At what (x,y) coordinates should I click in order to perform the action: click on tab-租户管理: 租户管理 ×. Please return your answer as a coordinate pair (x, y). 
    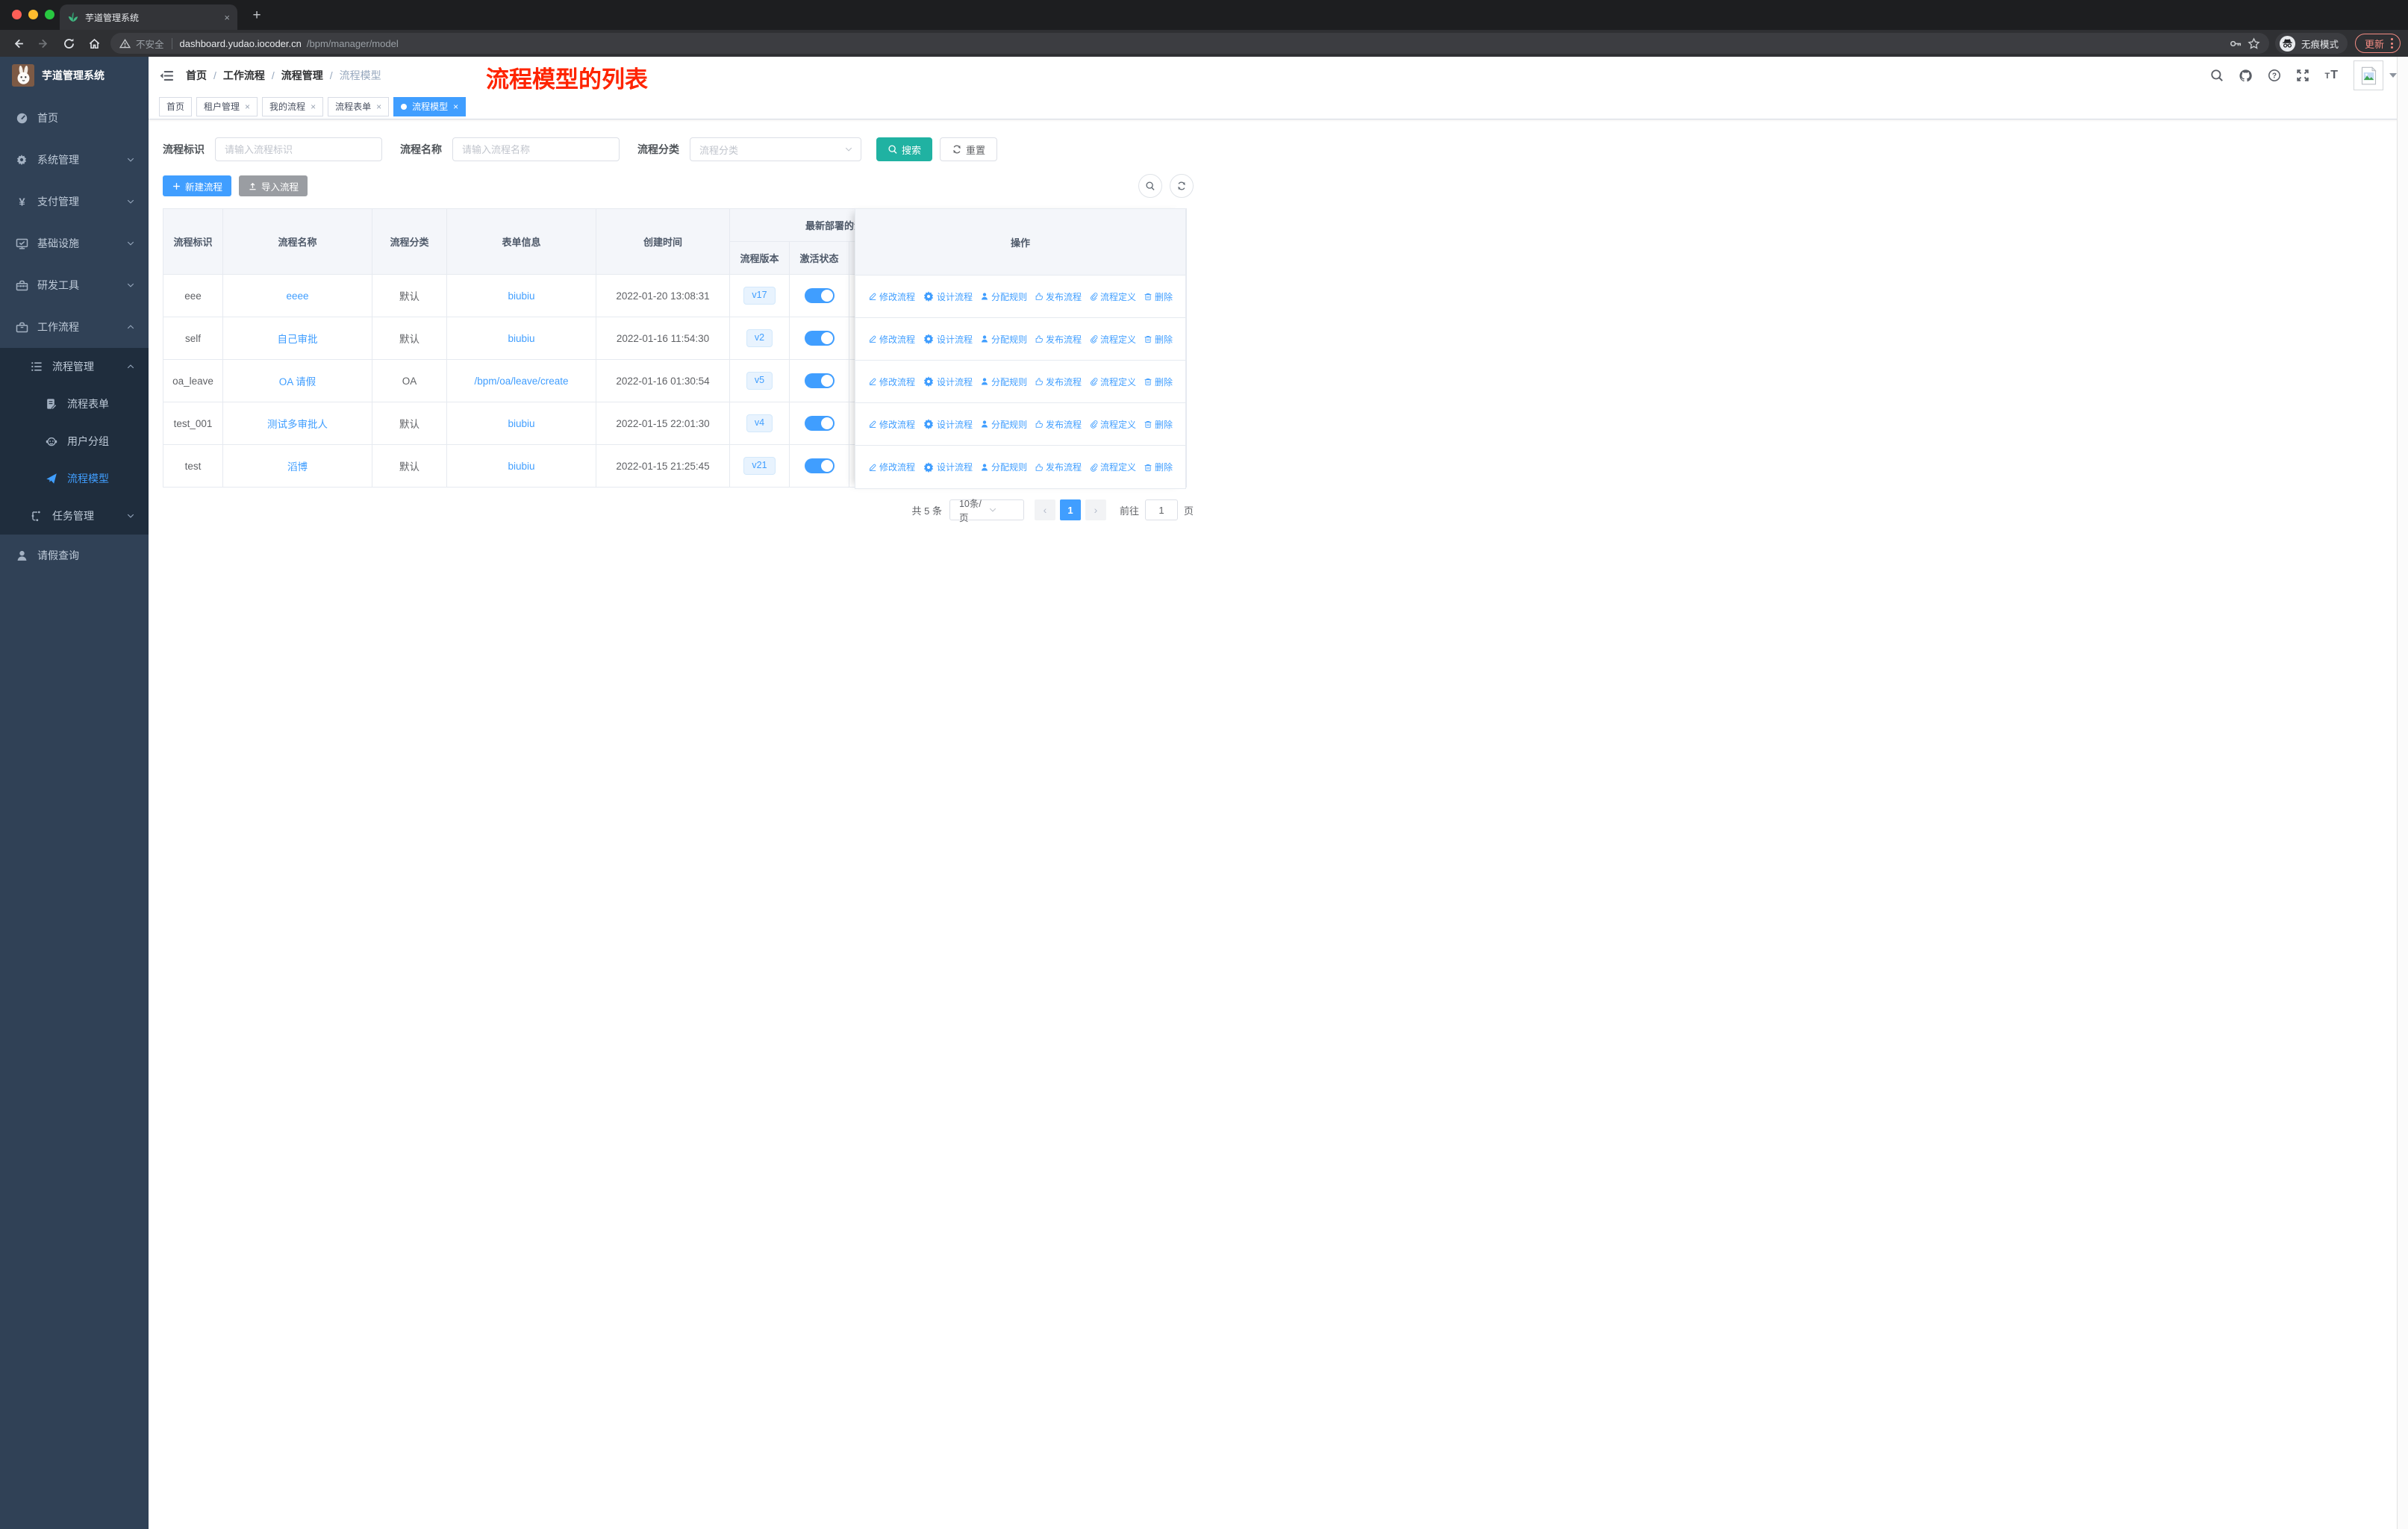
    Looking at the image, I should click on (227, 106).